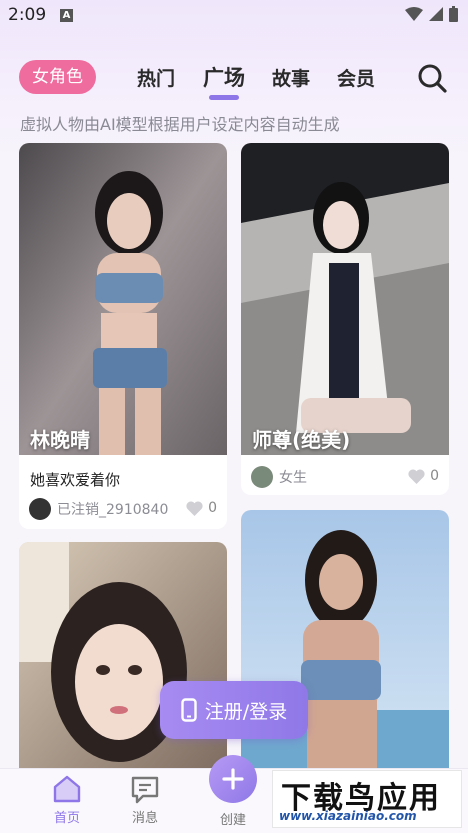 This screenshot has width=468, height=833. I want to click on nav-messages-label: 消息, so click(144, 818).